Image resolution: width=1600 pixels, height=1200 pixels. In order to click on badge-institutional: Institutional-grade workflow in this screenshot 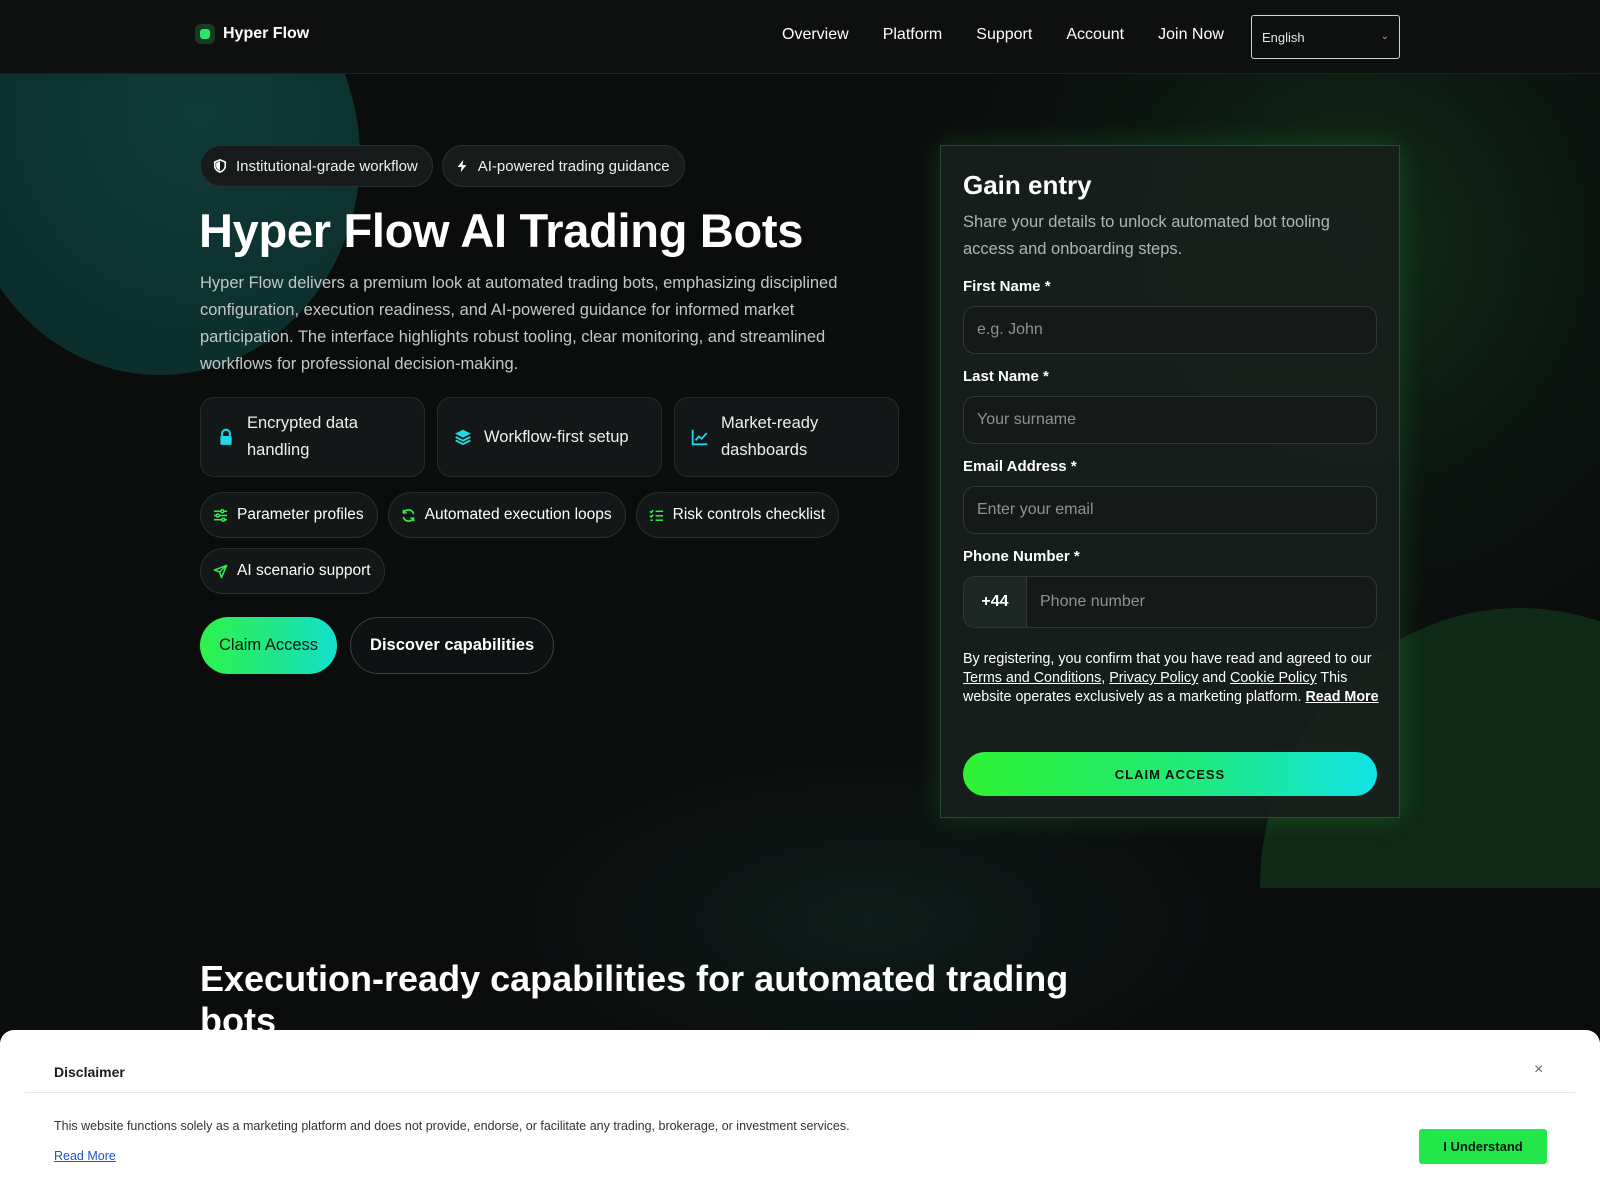, I will do `click(316, 166)`.